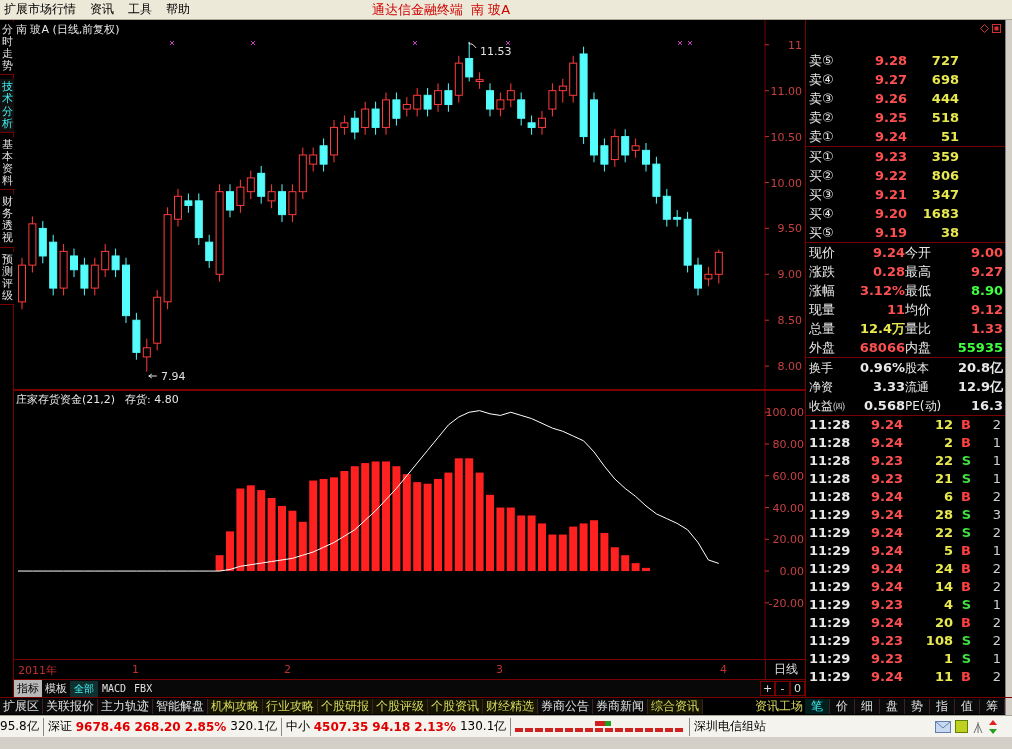  I want to click on side-tab: 技术分析, so click(7, 106).